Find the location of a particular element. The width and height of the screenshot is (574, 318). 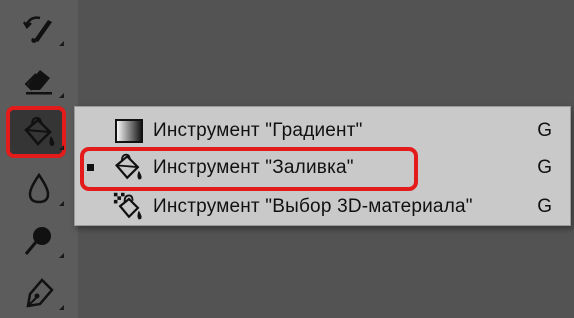

blur-tool is located at coordinates (39, 188).